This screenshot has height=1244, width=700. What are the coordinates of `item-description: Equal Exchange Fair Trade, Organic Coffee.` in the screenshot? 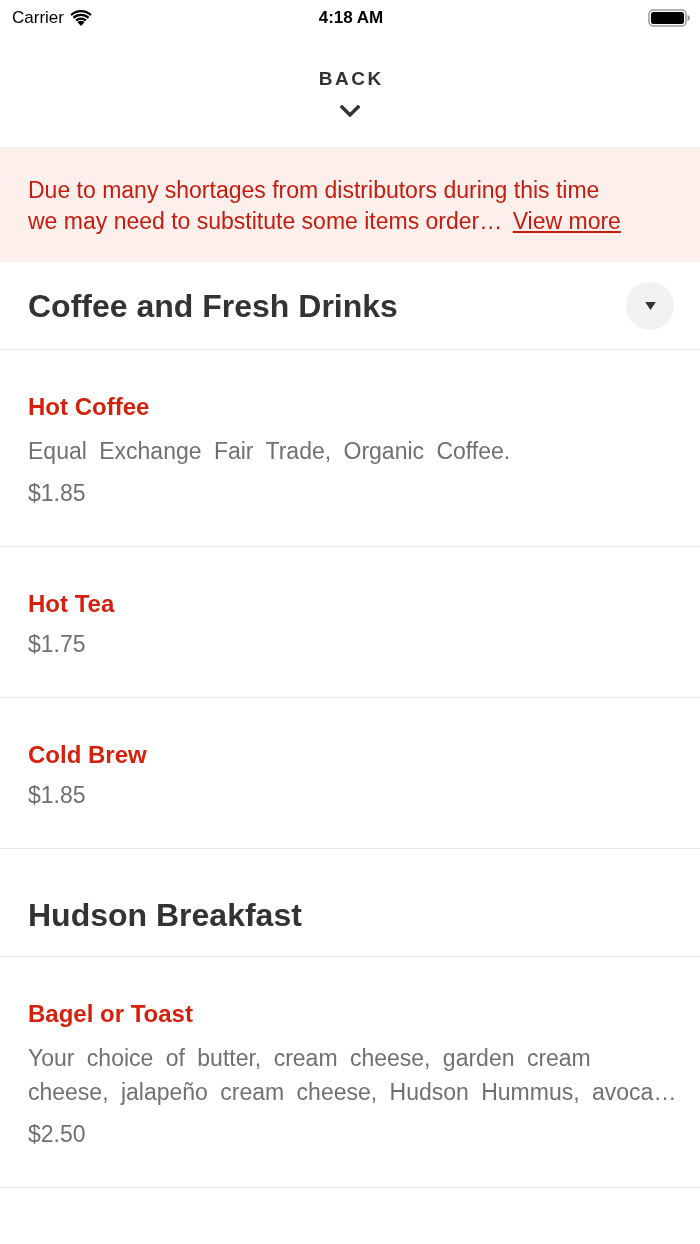 It's located at (269, 451).